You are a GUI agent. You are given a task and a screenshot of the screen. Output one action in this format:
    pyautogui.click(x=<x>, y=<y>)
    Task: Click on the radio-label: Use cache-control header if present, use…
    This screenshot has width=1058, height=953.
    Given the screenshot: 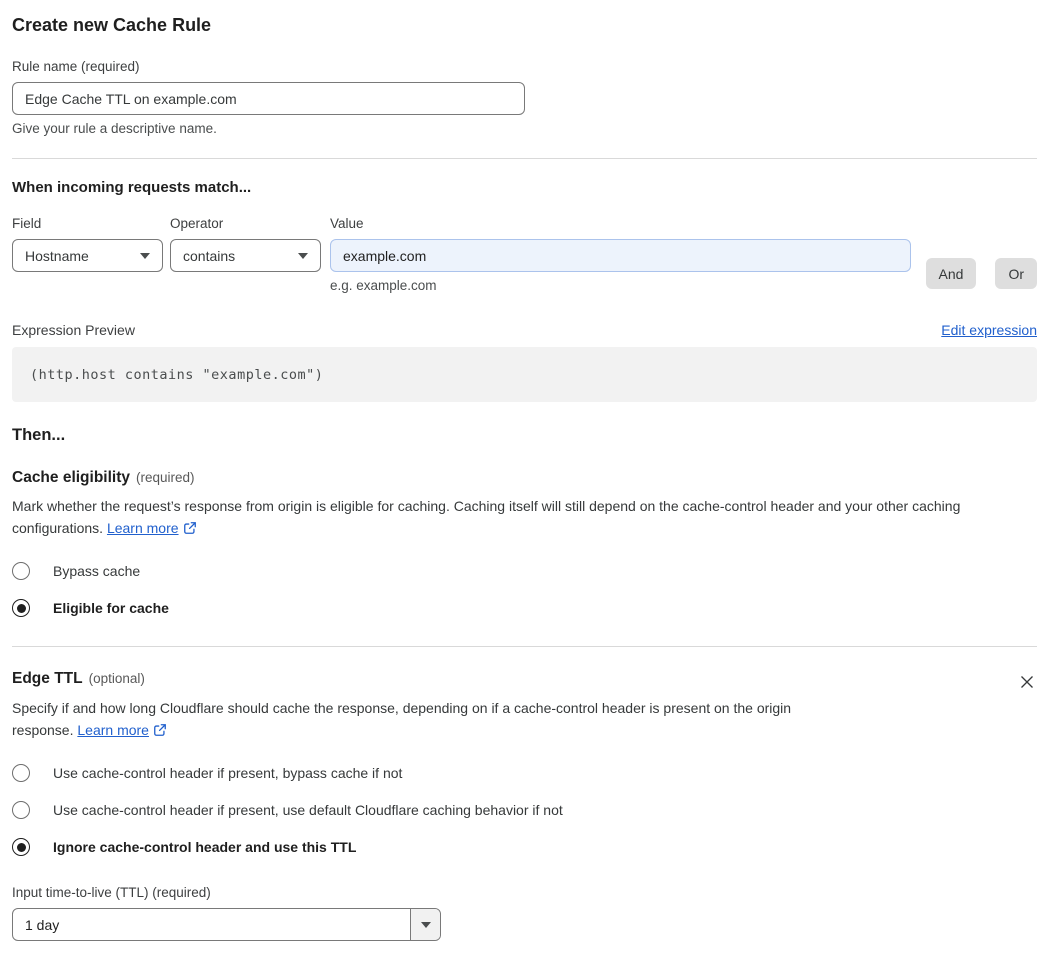 What is the action you would take?
    pyautogui.click(x=308, y=810)
    